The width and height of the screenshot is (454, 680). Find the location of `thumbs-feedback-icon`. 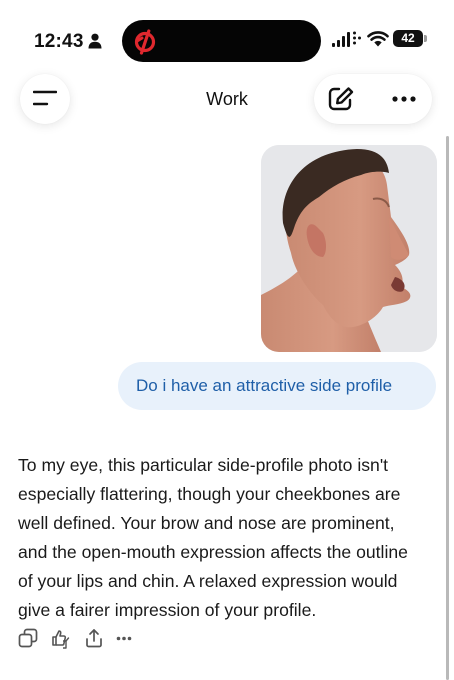

thumbs-feedback-icon is located at coordinates (61, 639).